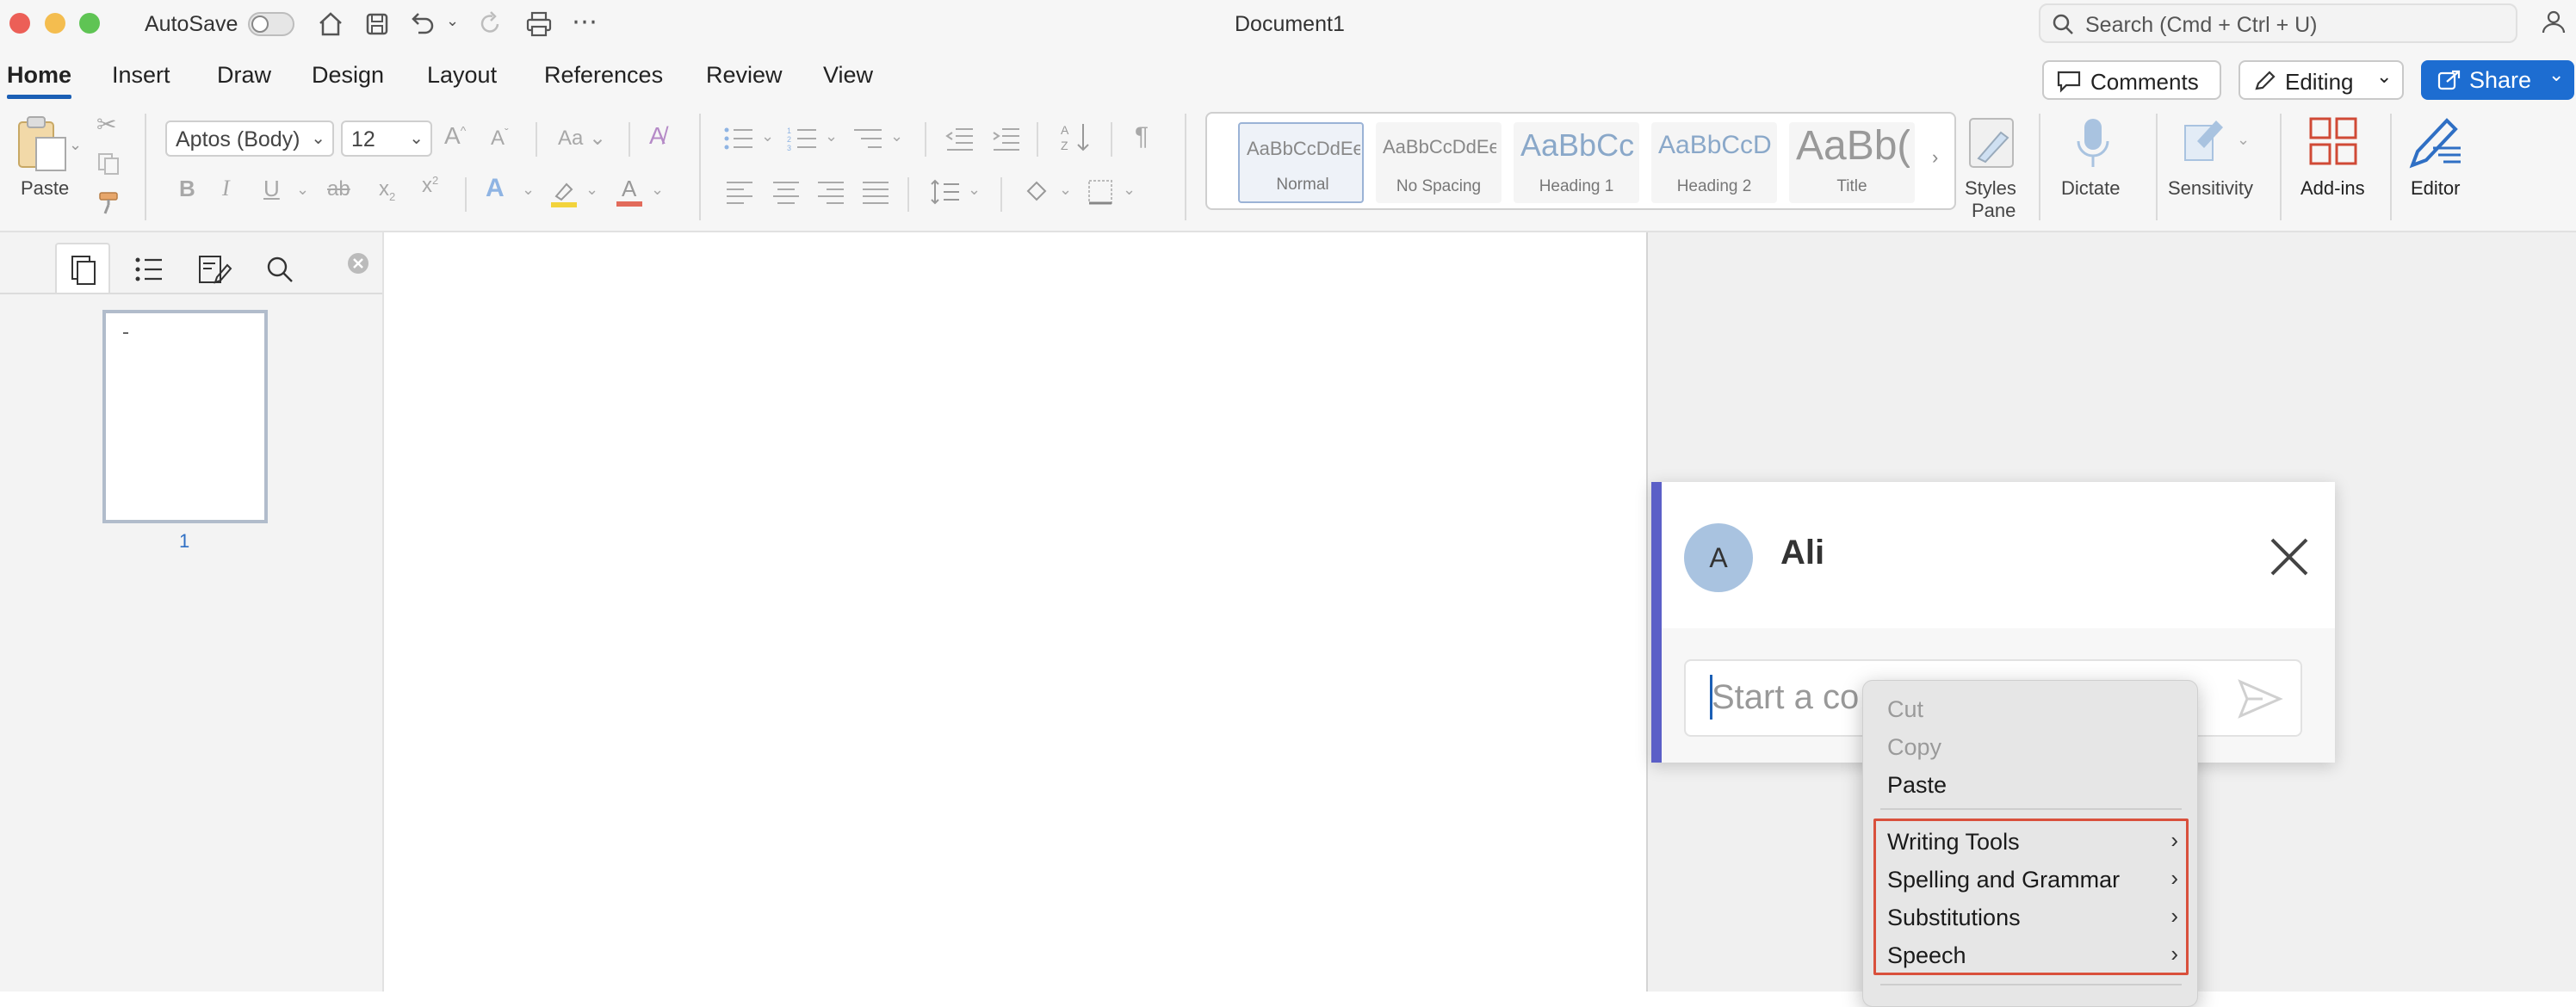 The image size is (2576, 1007). Describe the element at coordinates (592, 190) in the screenshot. I see `highlight-dropdown-icon: ⌄` at that location.